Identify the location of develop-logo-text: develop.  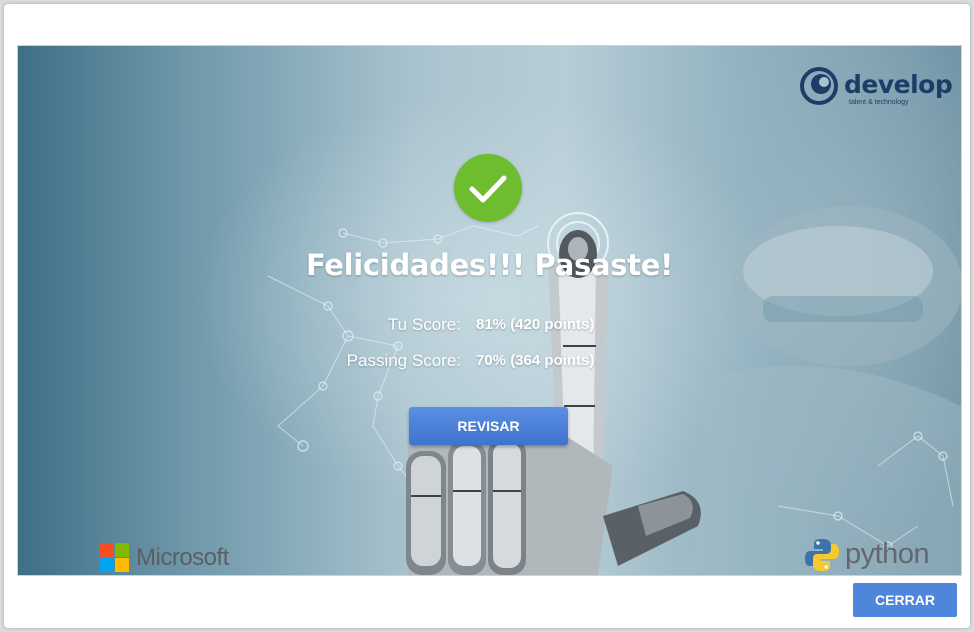
(898, 84).